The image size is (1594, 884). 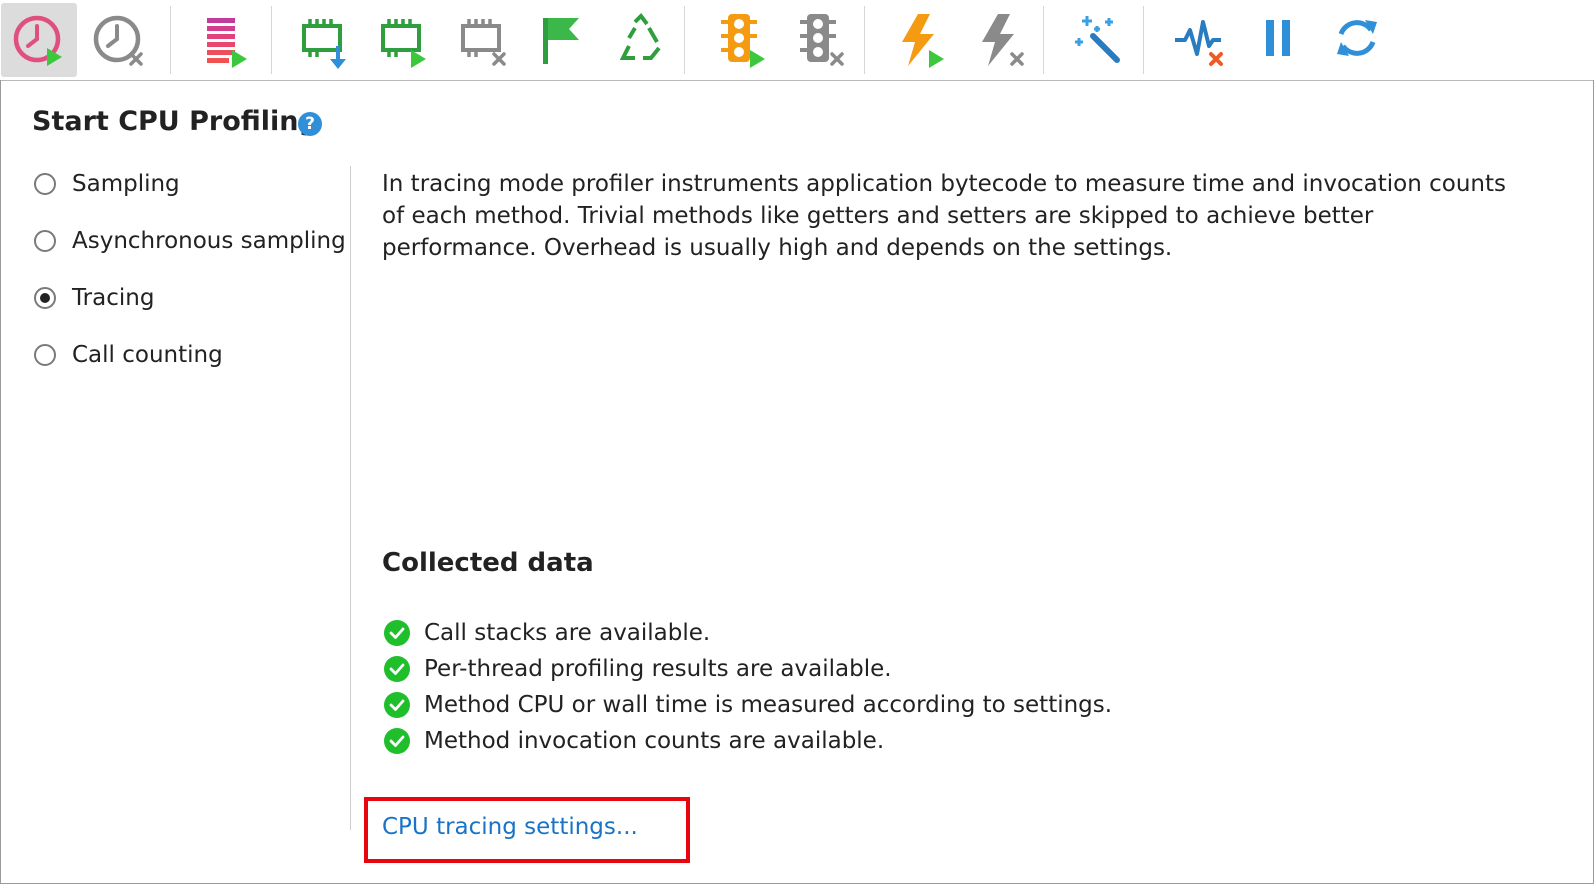 I want to click on mode-option-call-counting: Call counting, so click(x=128, y=355).